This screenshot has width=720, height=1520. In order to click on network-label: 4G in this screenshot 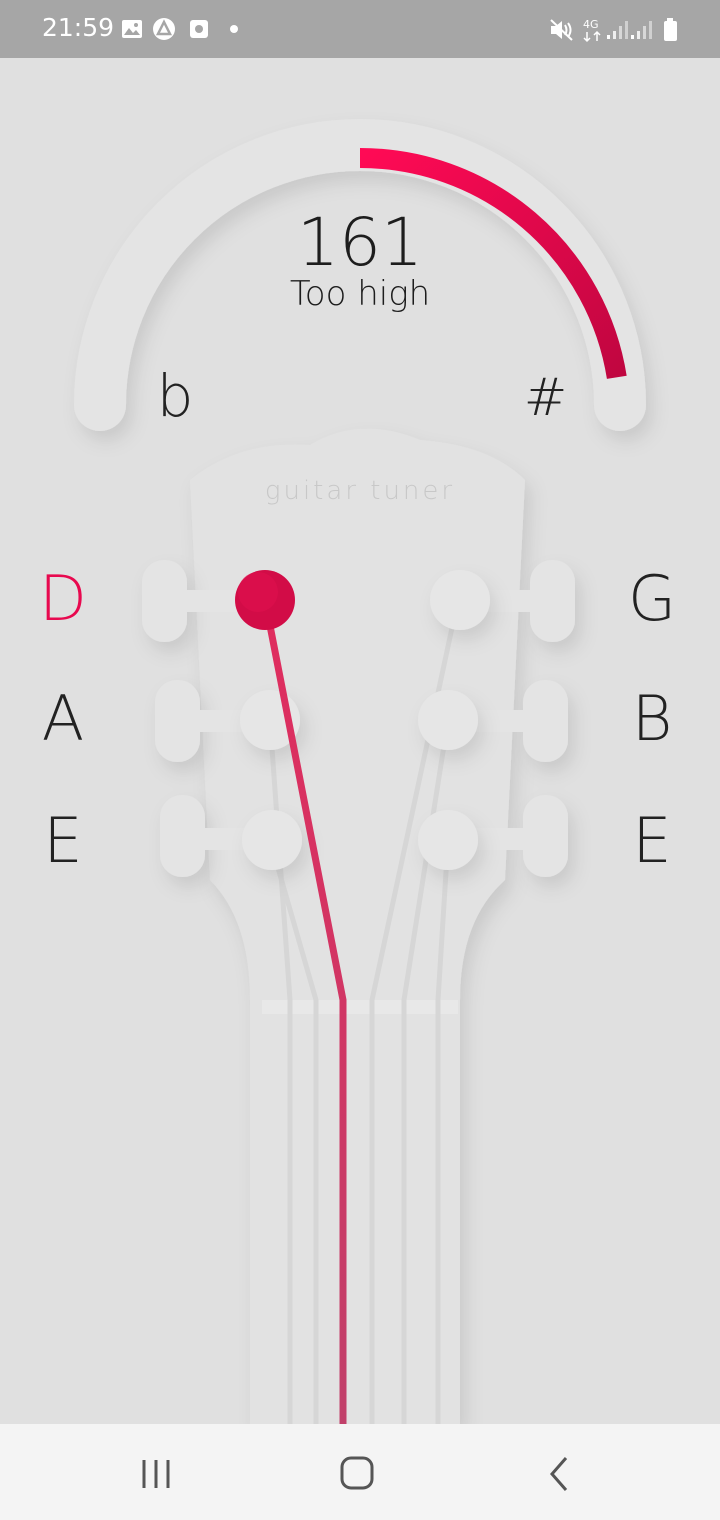, I will do `click(591, 24)`.